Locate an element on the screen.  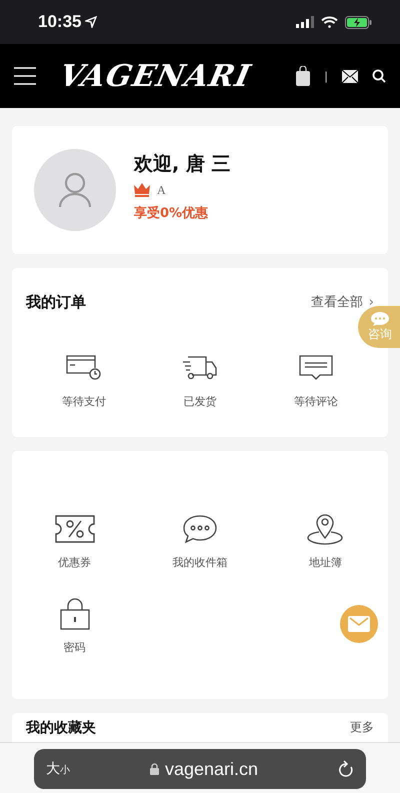
url-text: vagenari.cn is located at coordinates (211, 769).